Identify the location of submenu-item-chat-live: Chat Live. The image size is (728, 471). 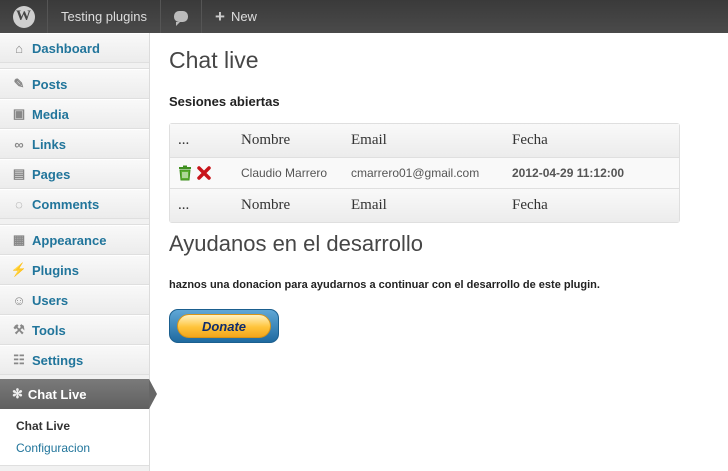
(82, 426).